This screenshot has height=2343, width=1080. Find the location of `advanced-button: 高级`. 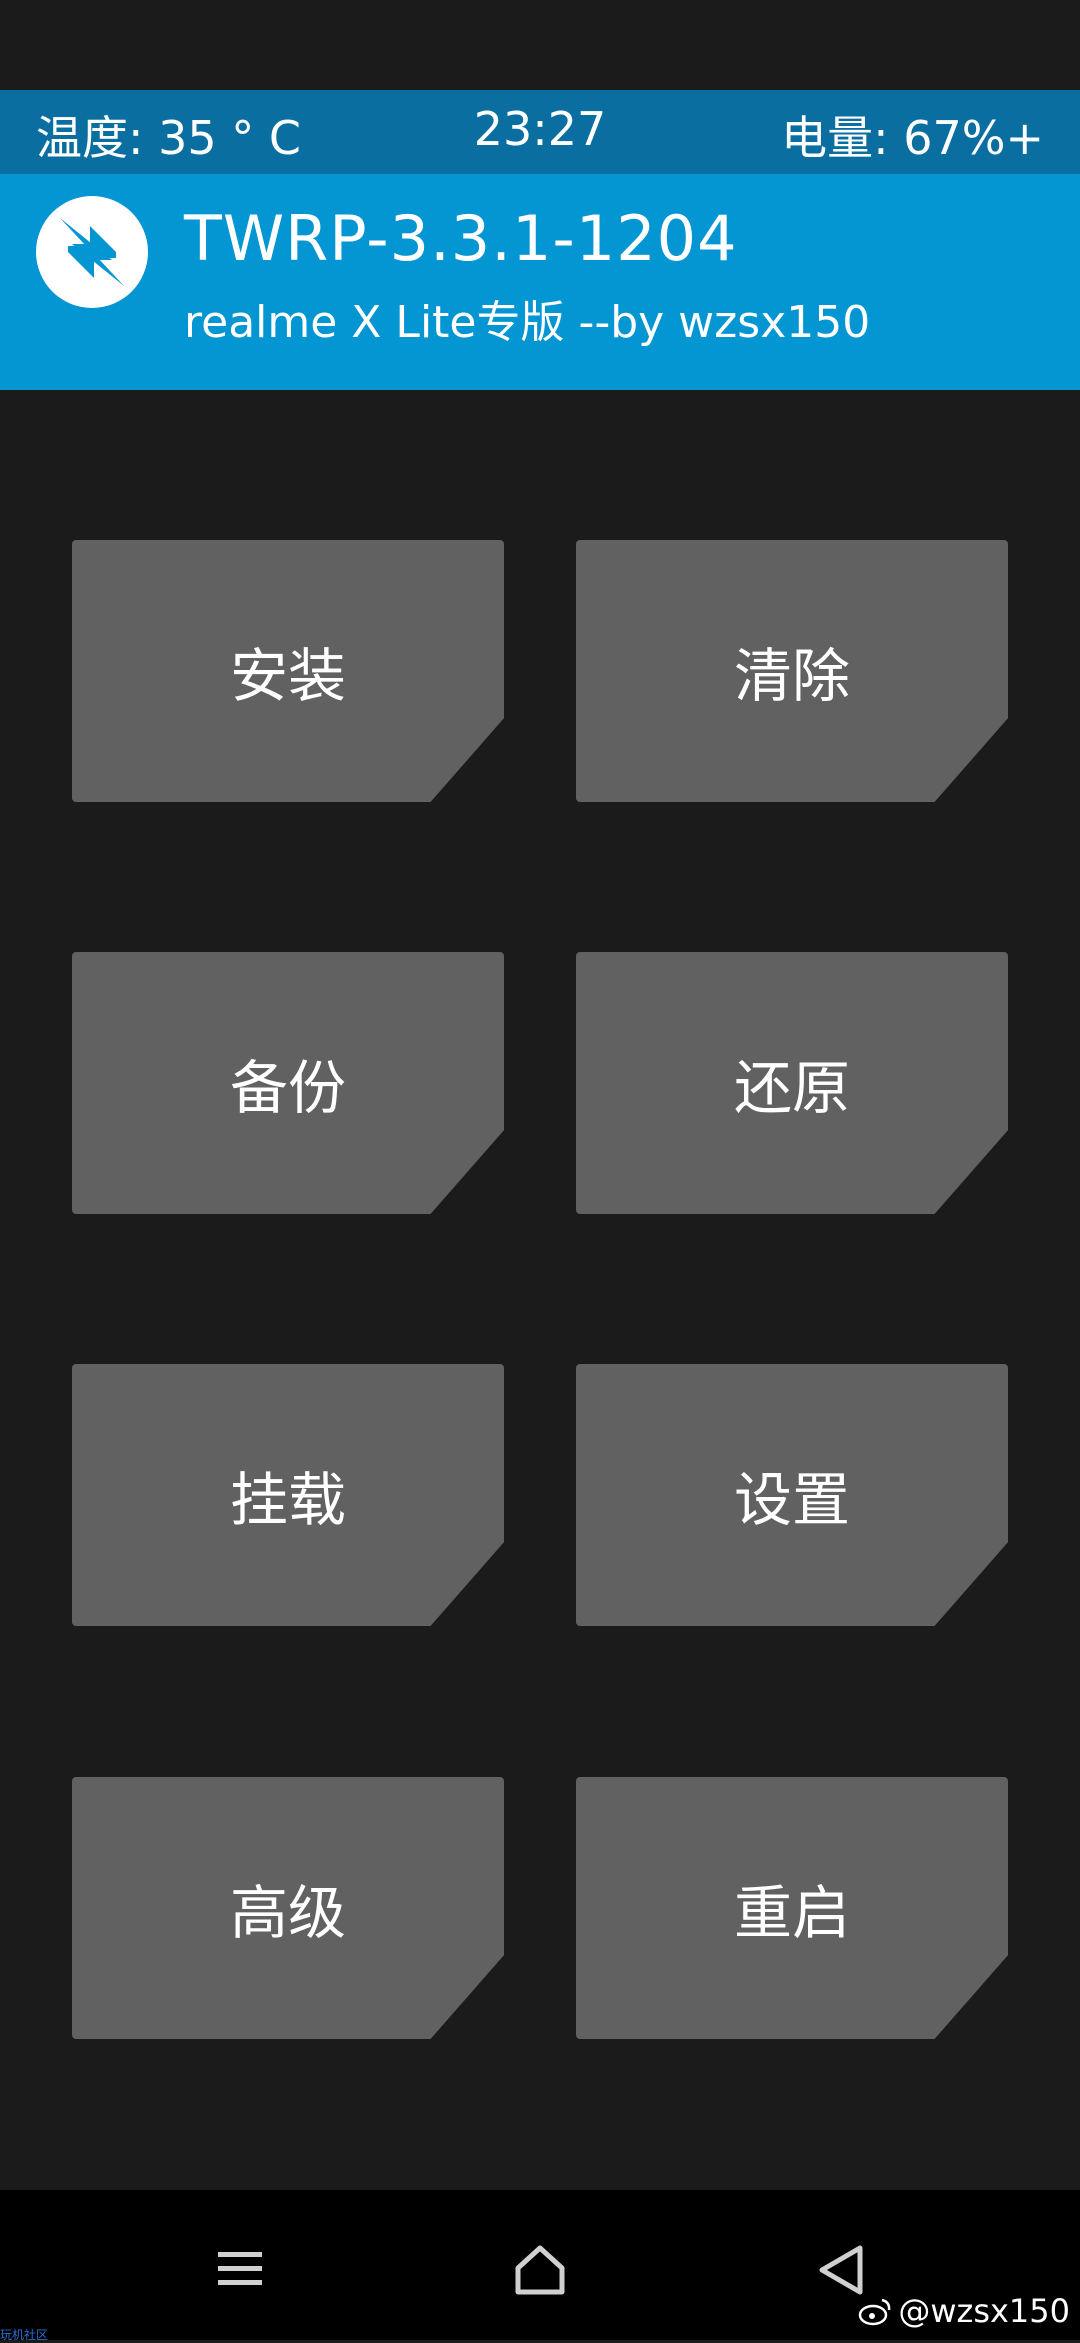

advanced-button: 高级 is located at coordinates (288, 1908).